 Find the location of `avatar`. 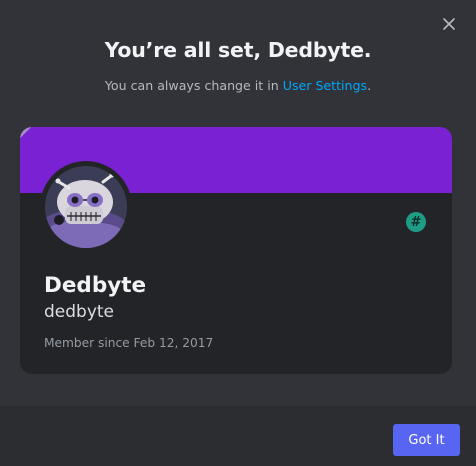

avatar is located at coordinates (86, 207).